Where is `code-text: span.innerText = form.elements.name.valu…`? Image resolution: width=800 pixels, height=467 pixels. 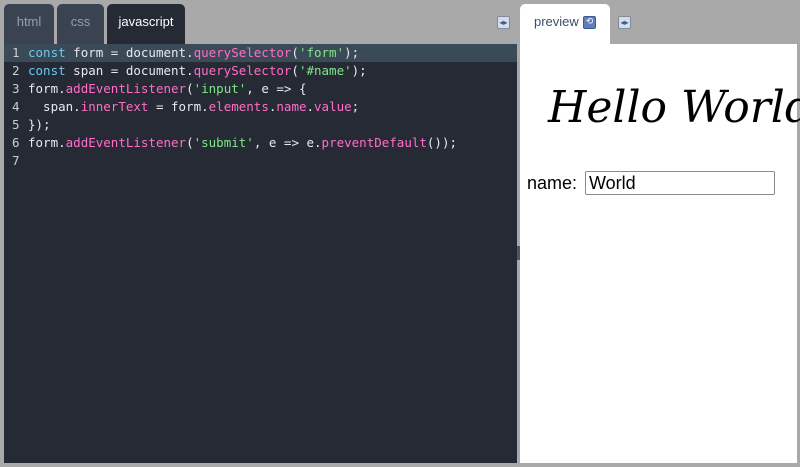 code-text: span.innerText = form.elements.name.valu… is located at coordinates (193, 107).